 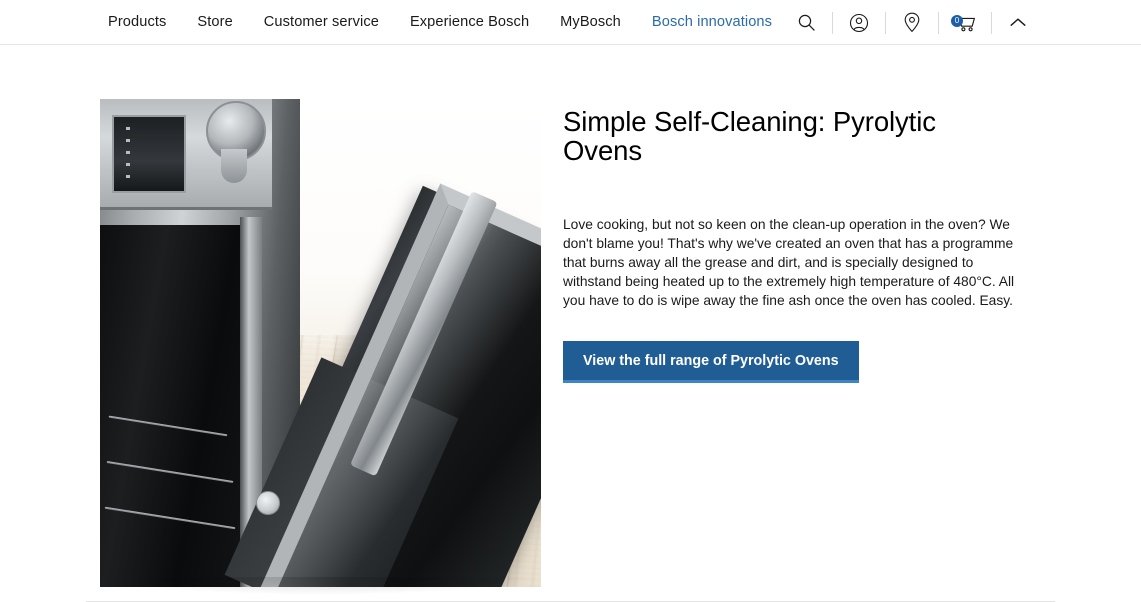 I want to click on collapse-header-button, so click(x=1018, y=23).